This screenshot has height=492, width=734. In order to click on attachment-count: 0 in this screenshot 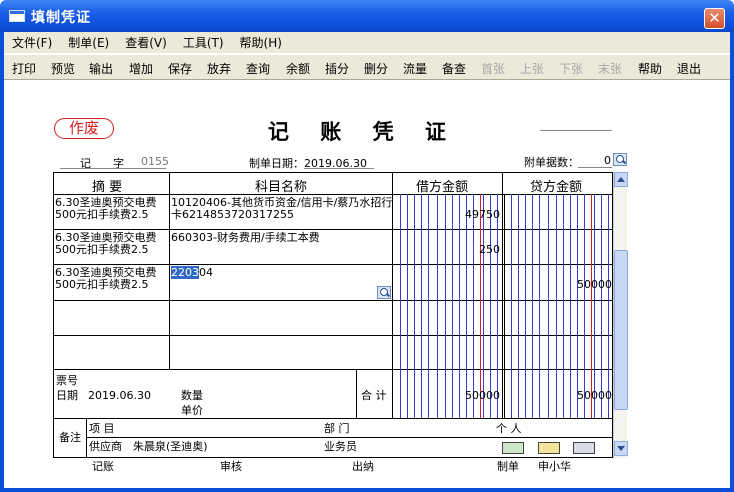, I will do `click(607, 160)`.